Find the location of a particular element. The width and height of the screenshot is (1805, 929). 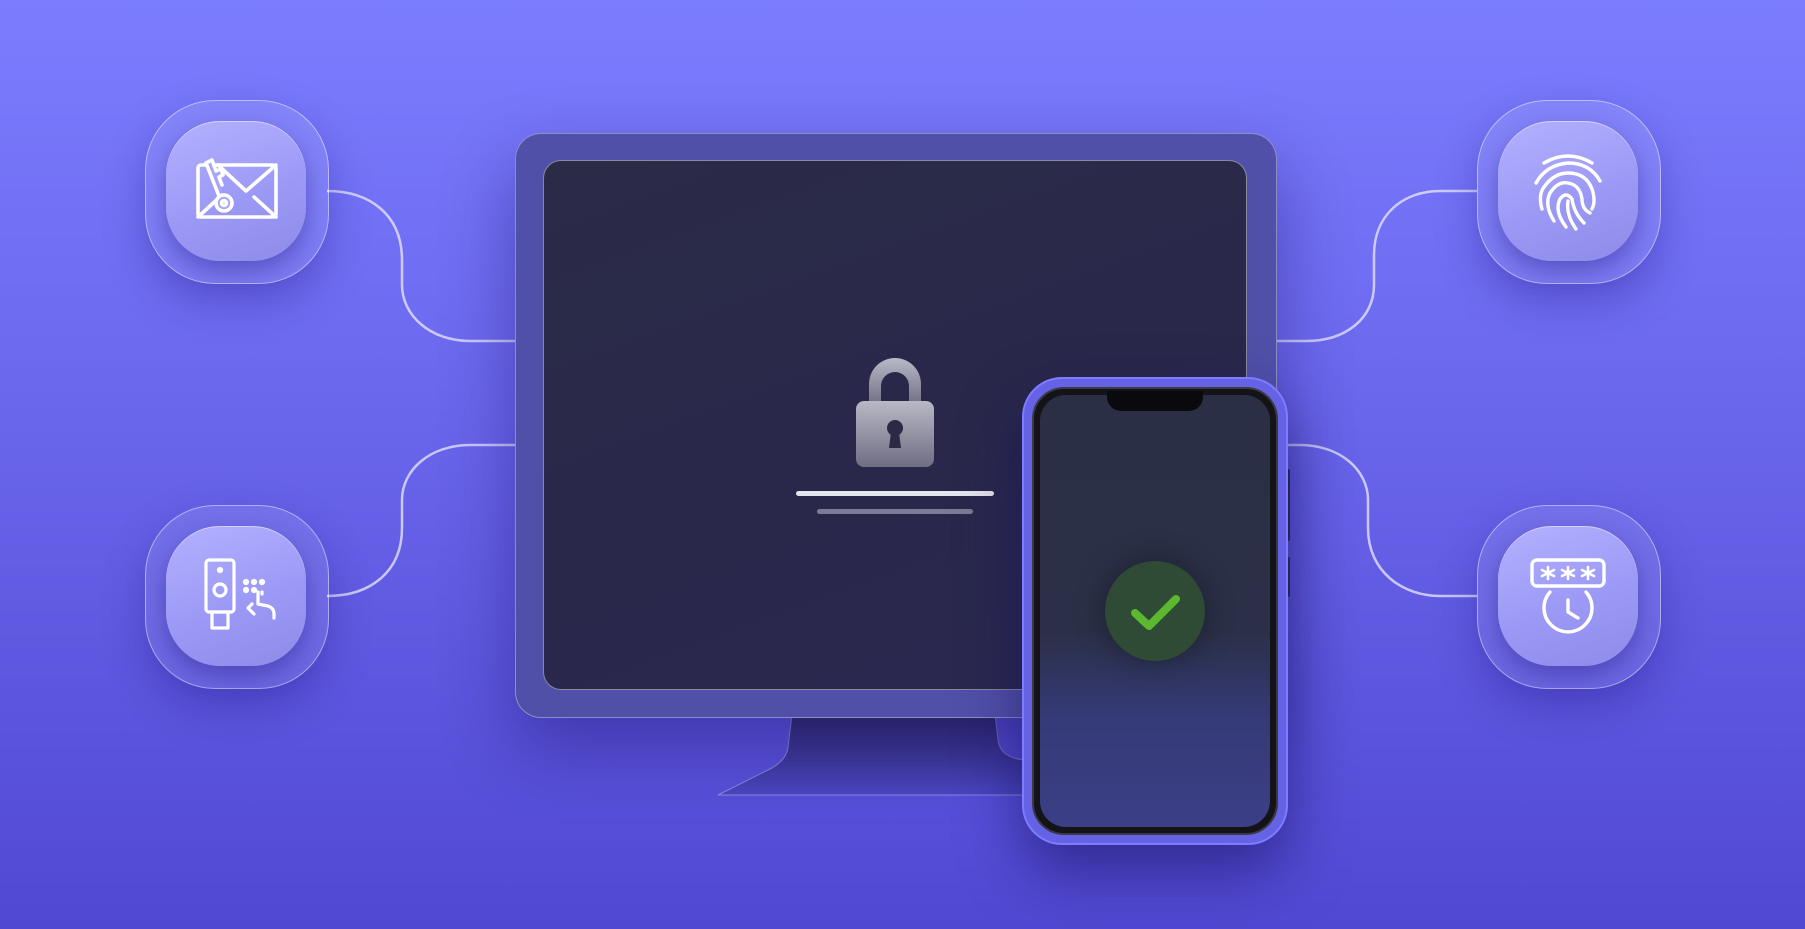

security-key-touch-icon is located at coordinates (240, 594).